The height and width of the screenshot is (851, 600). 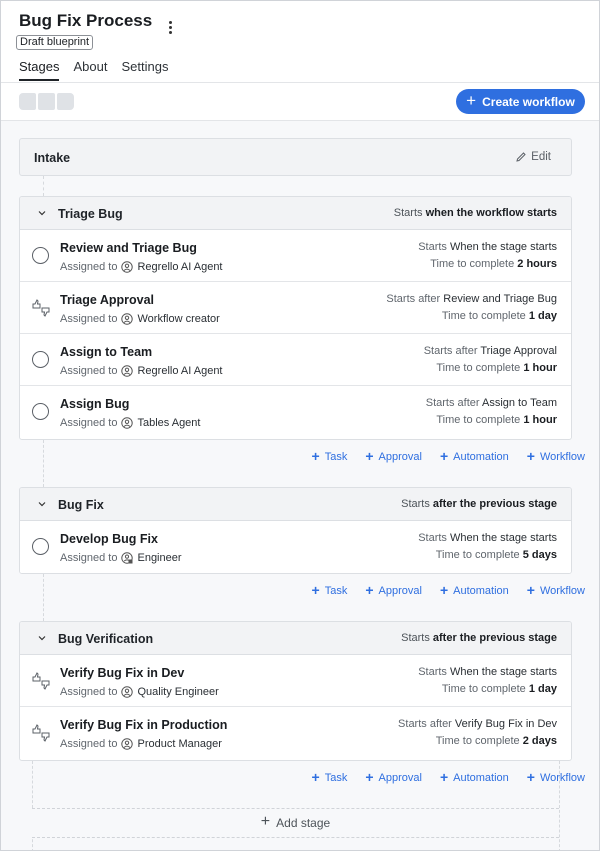 I want to click on starts-value: Verify Bug Fix in Dev, so click(x=505, y=724).